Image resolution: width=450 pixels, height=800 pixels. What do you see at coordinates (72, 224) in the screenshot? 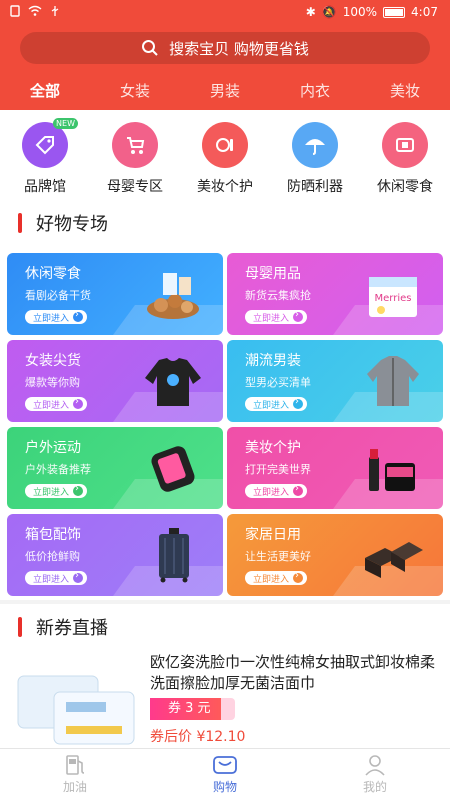
I see `section-title: 好物专场` at bounding box center [72, 224].